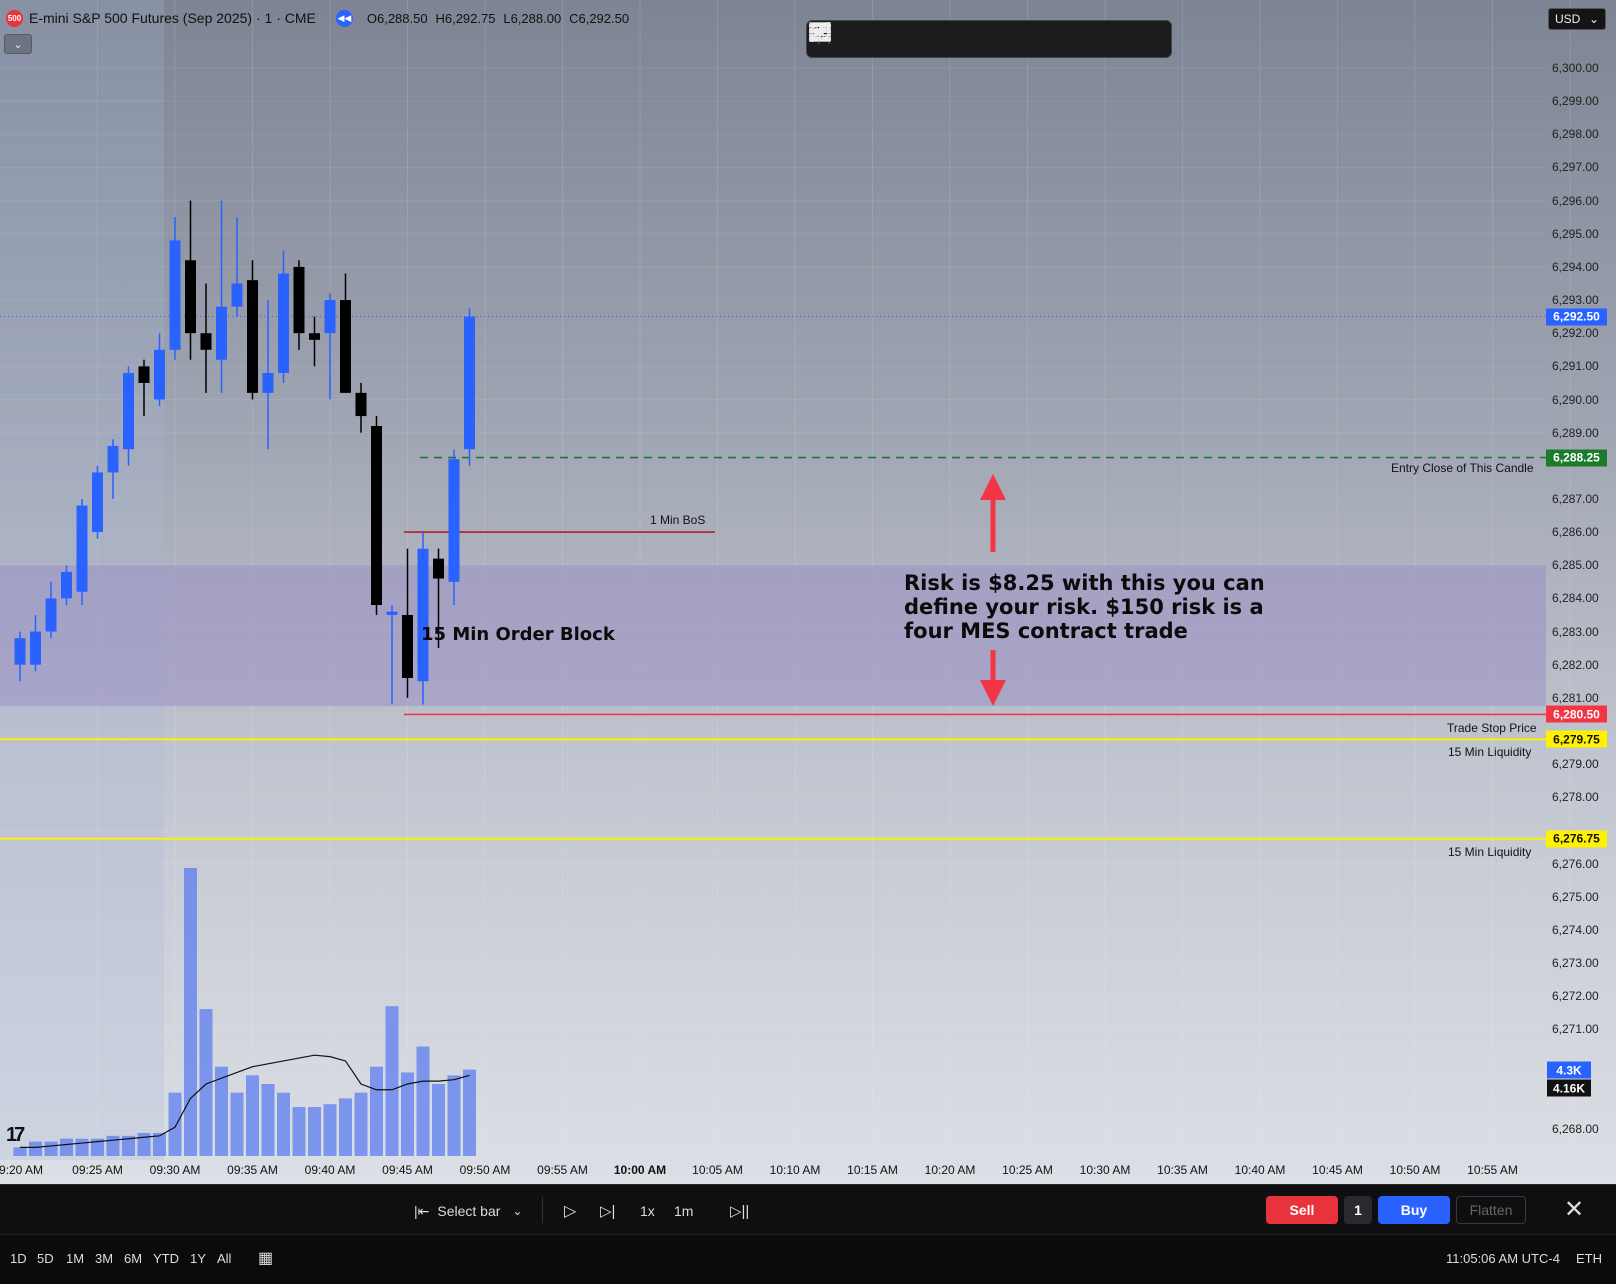 Image resolution: width=1616 pixels, height=1284 pixels. I want to click on volume-badge: 4.3K, so click(1569, 1070).